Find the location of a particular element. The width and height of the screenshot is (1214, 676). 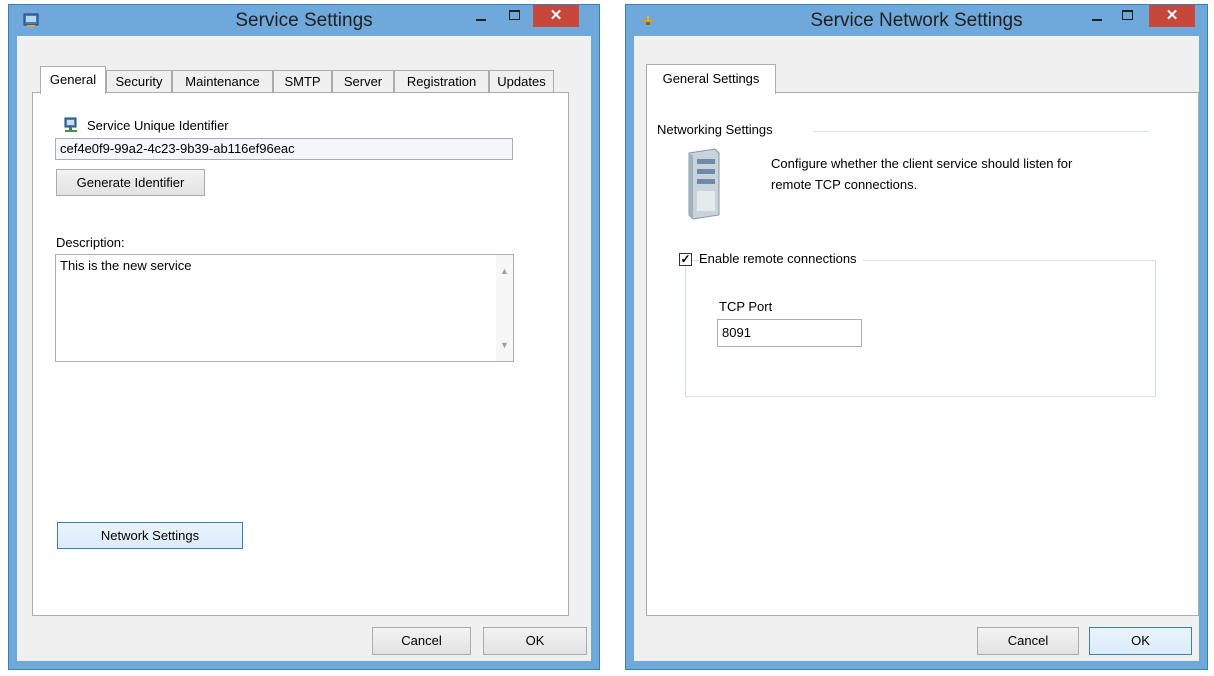

tab-maintenance: Maintenance is located at coordinates (222, 81).